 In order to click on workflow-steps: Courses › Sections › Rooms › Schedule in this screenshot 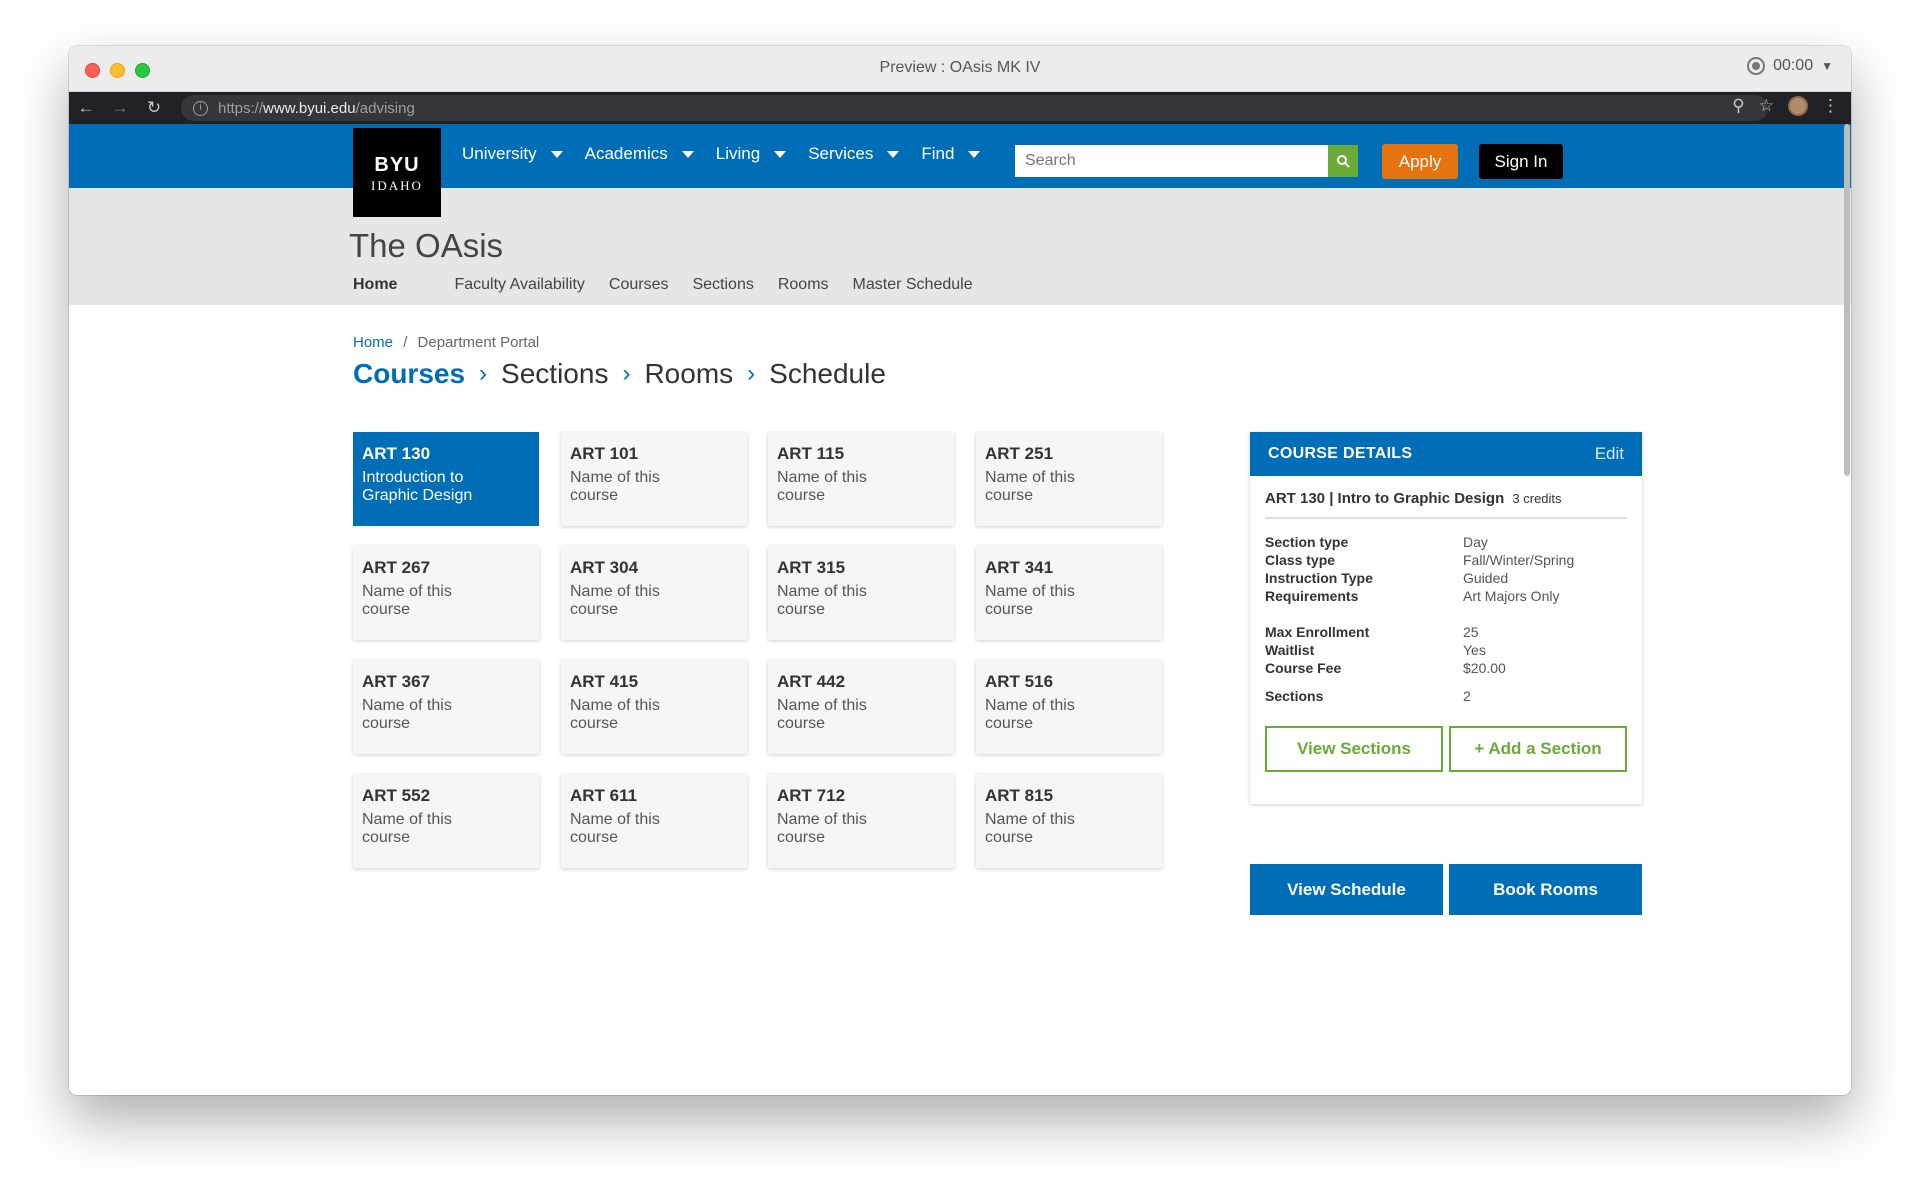, I will do `click(626, 374)`.